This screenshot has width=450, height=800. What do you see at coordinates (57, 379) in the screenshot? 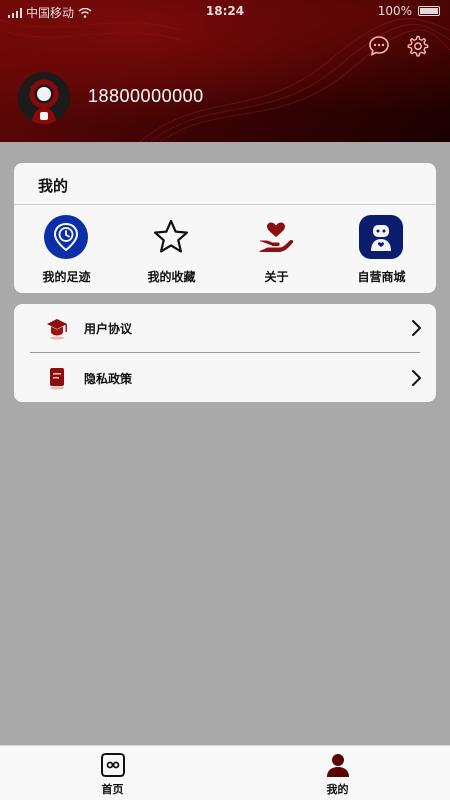
I see `document-icon` at bounding box center [57, 379].